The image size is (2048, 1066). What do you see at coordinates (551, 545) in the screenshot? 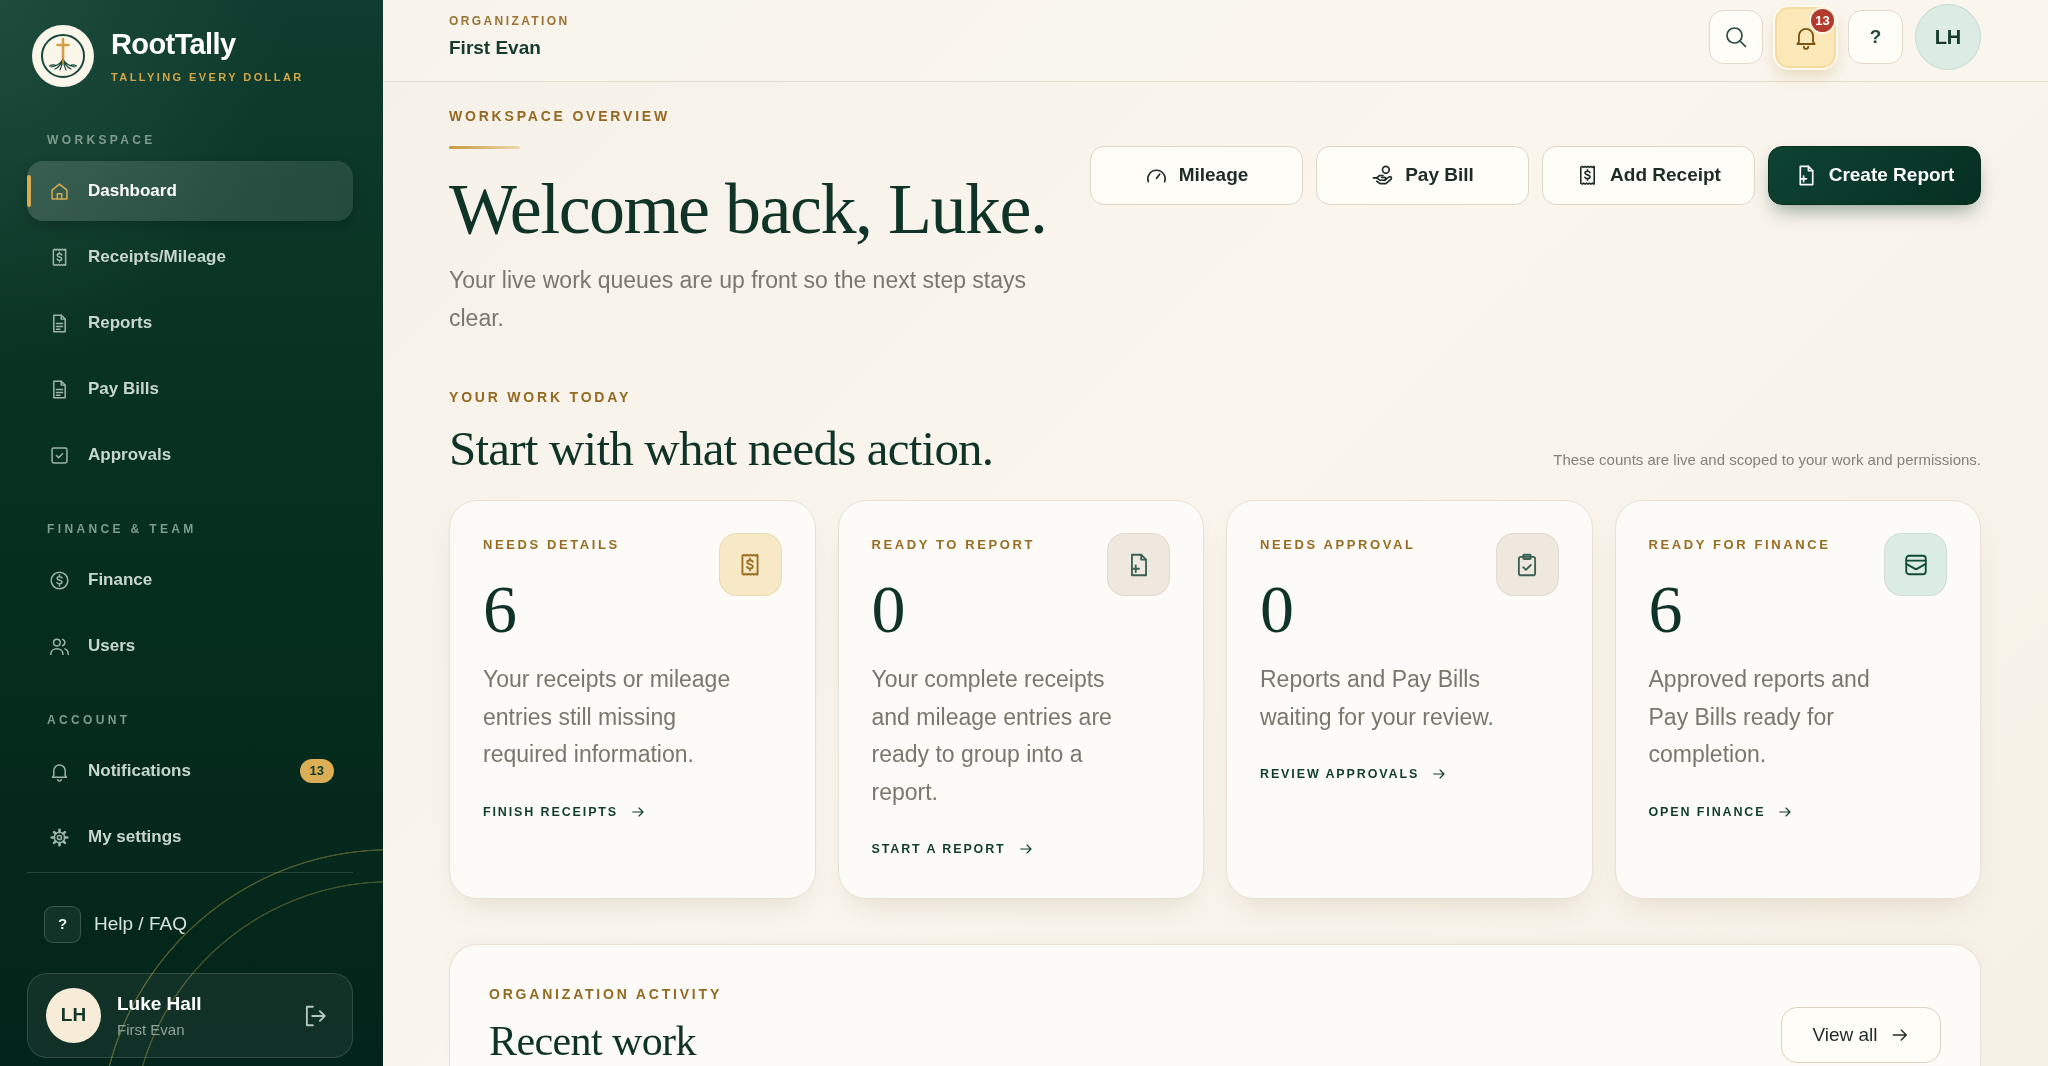
I see `card-label: NEEDS DETAILS` at bounding box center [551, 545].